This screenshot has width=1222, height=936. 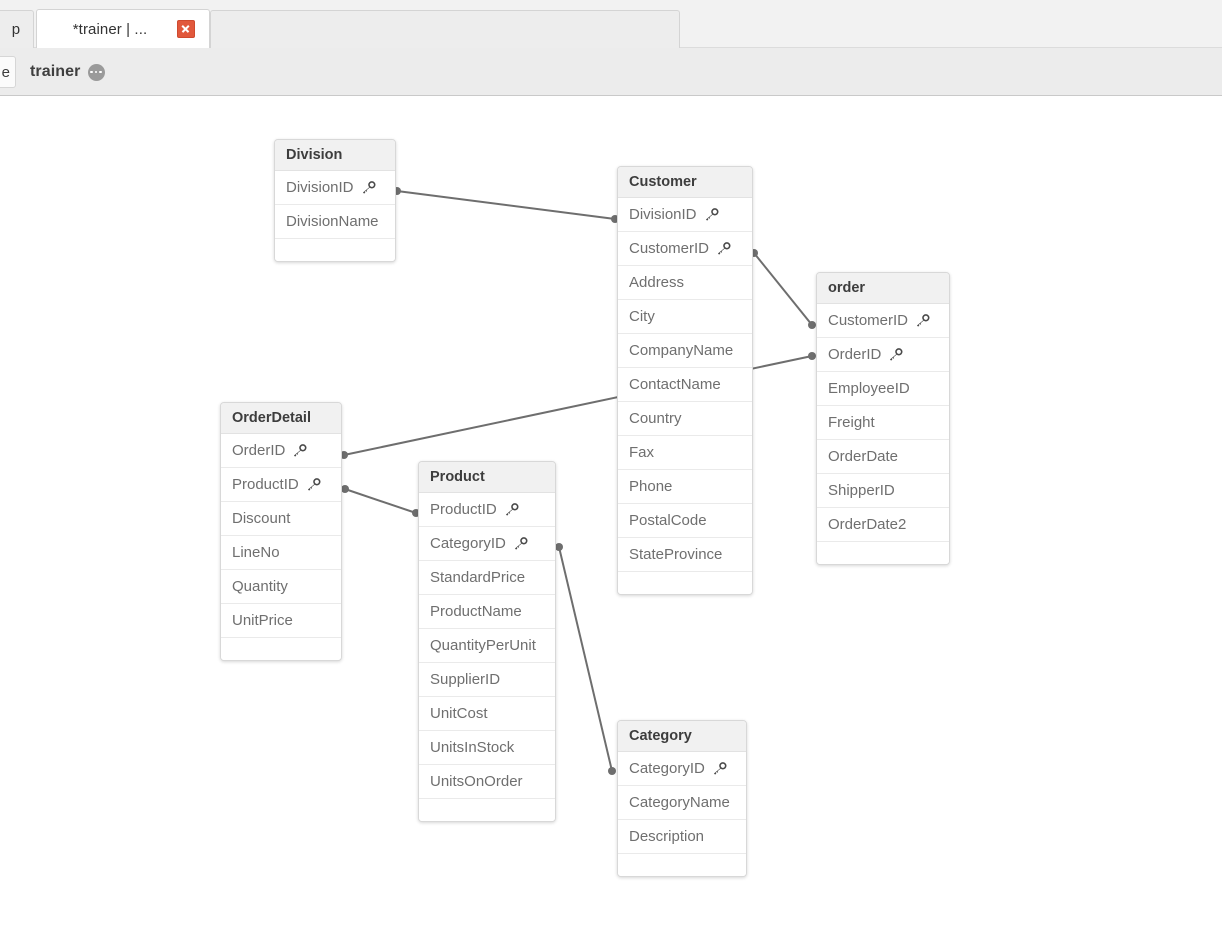 I want to click on entity-field: UnitPrice, so click(x=281, y=621).